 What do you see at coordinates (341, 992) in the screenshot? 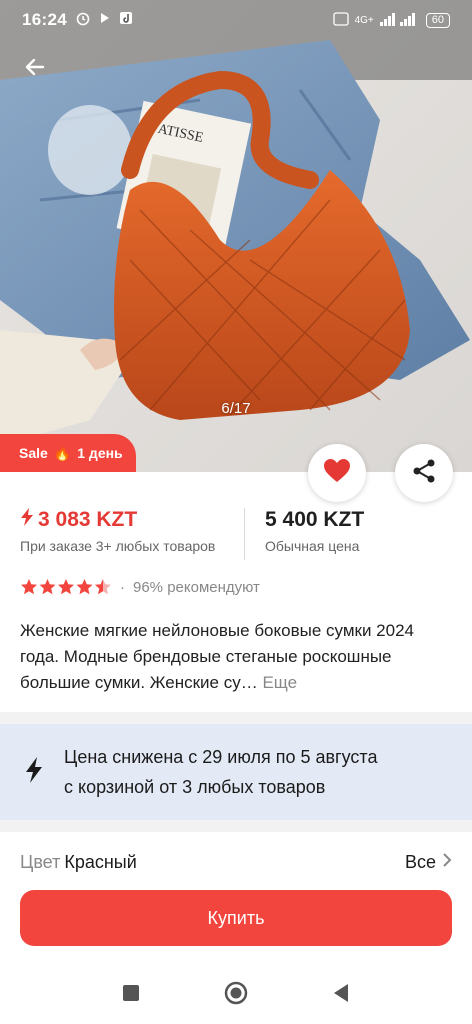
I see `triangle-back-icon` at bounding box center [341, 992].